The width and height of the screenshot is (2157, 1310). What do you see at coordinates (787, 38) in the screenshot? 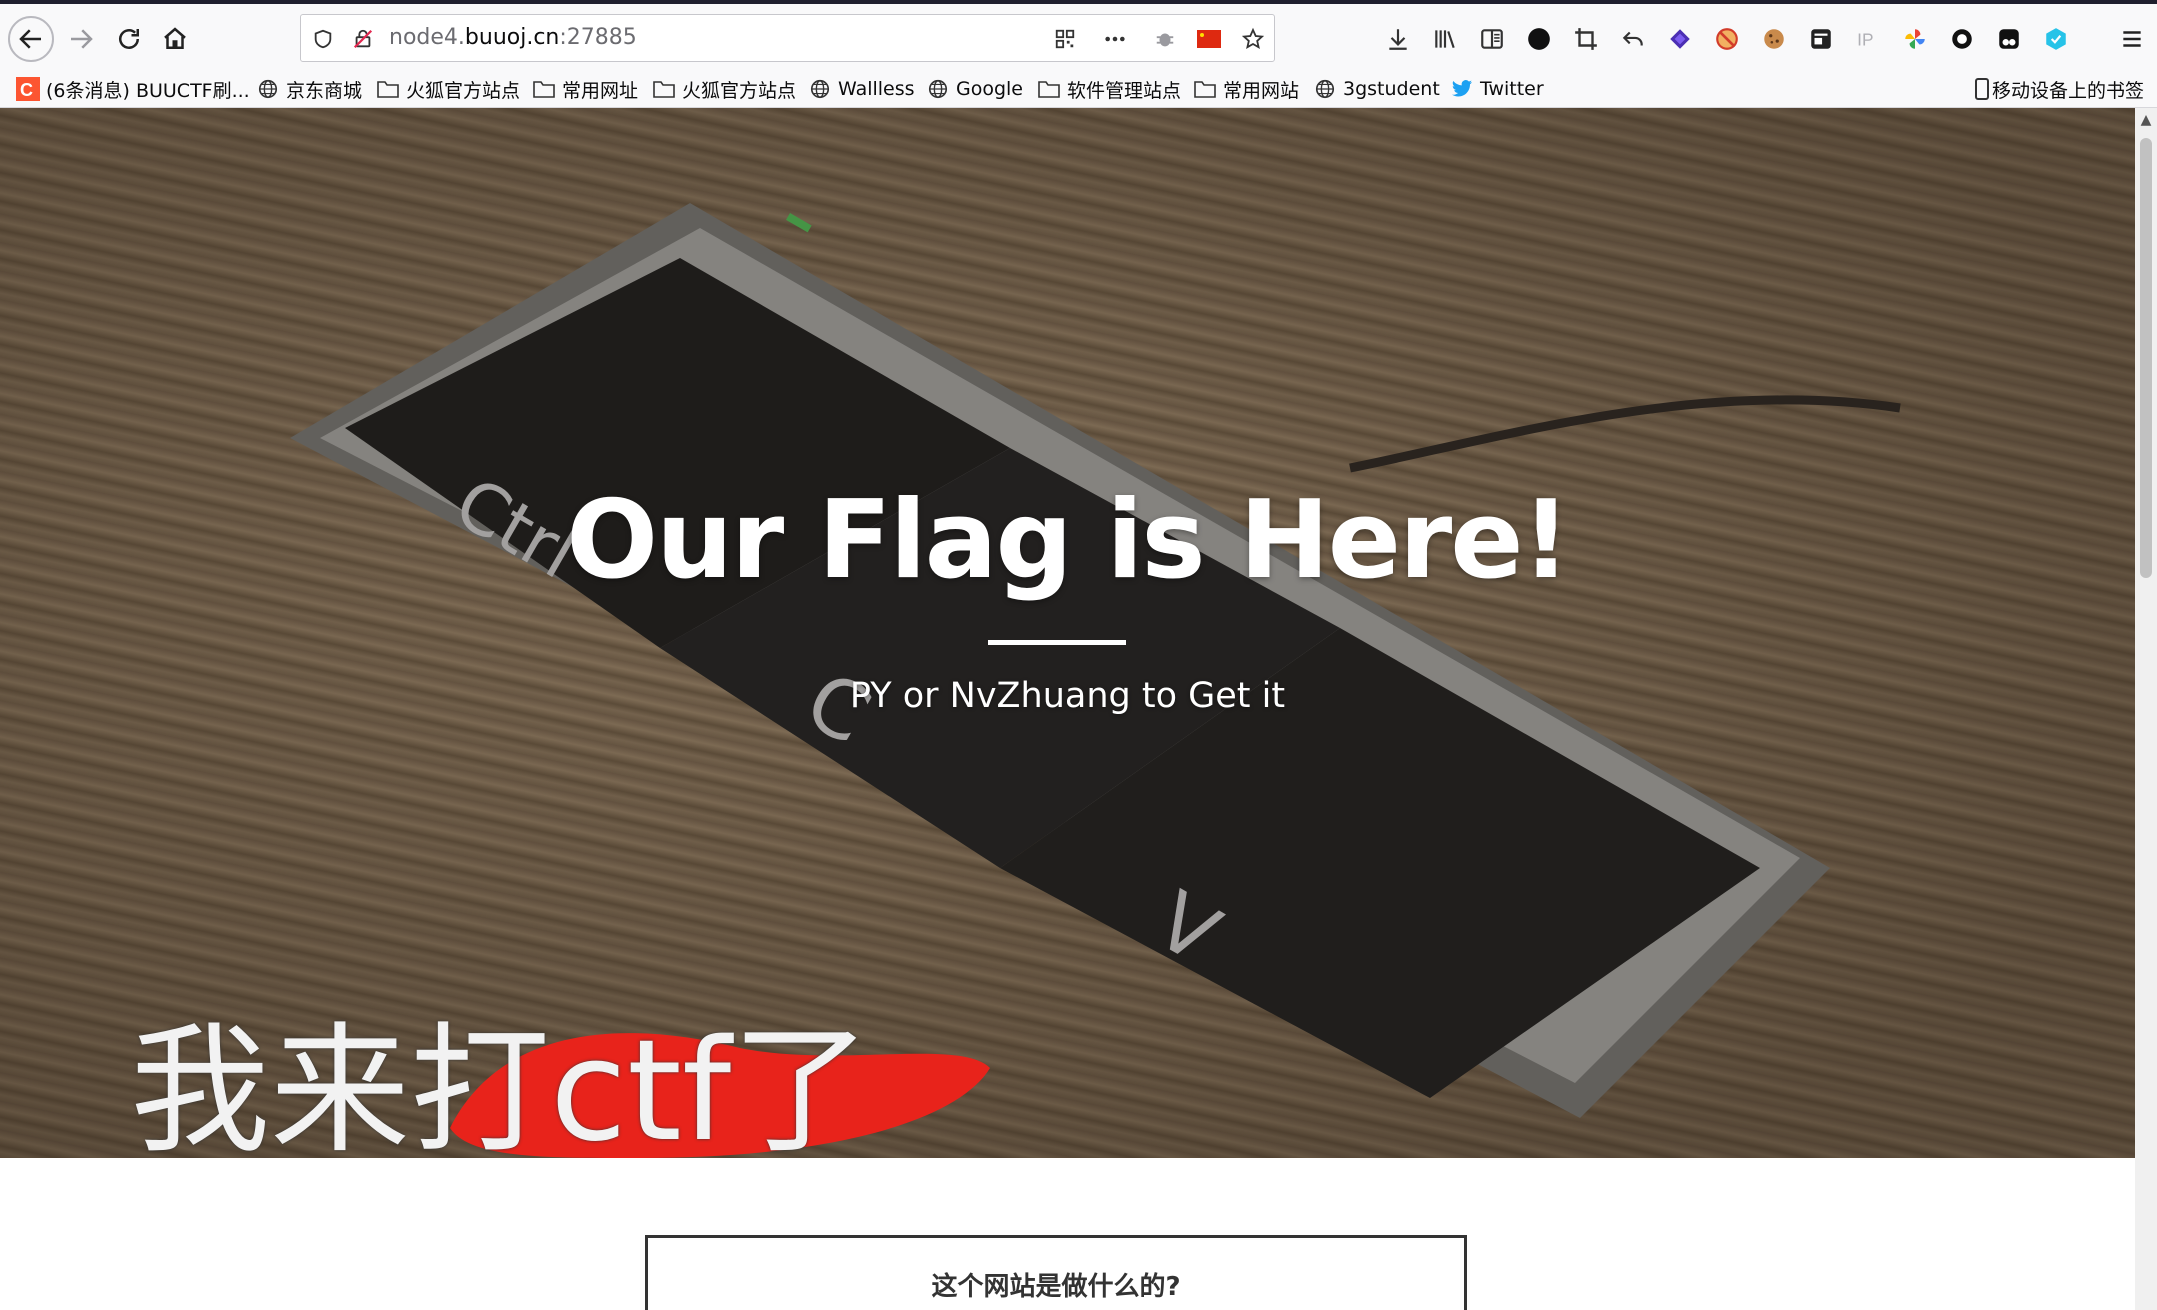
I see `url-bar: node4.buuoj.cn:27885` at bounding box center [787, 38].